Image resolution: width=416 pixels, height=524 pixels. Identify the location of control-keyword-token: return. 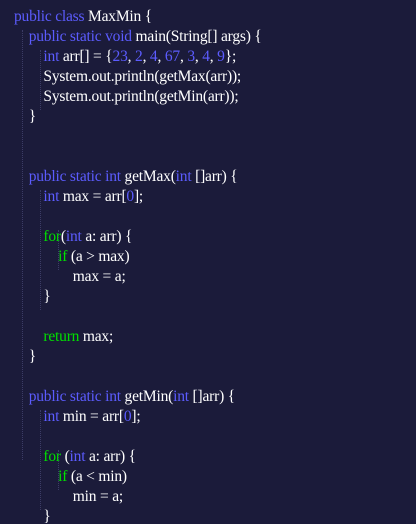
(63, 336).